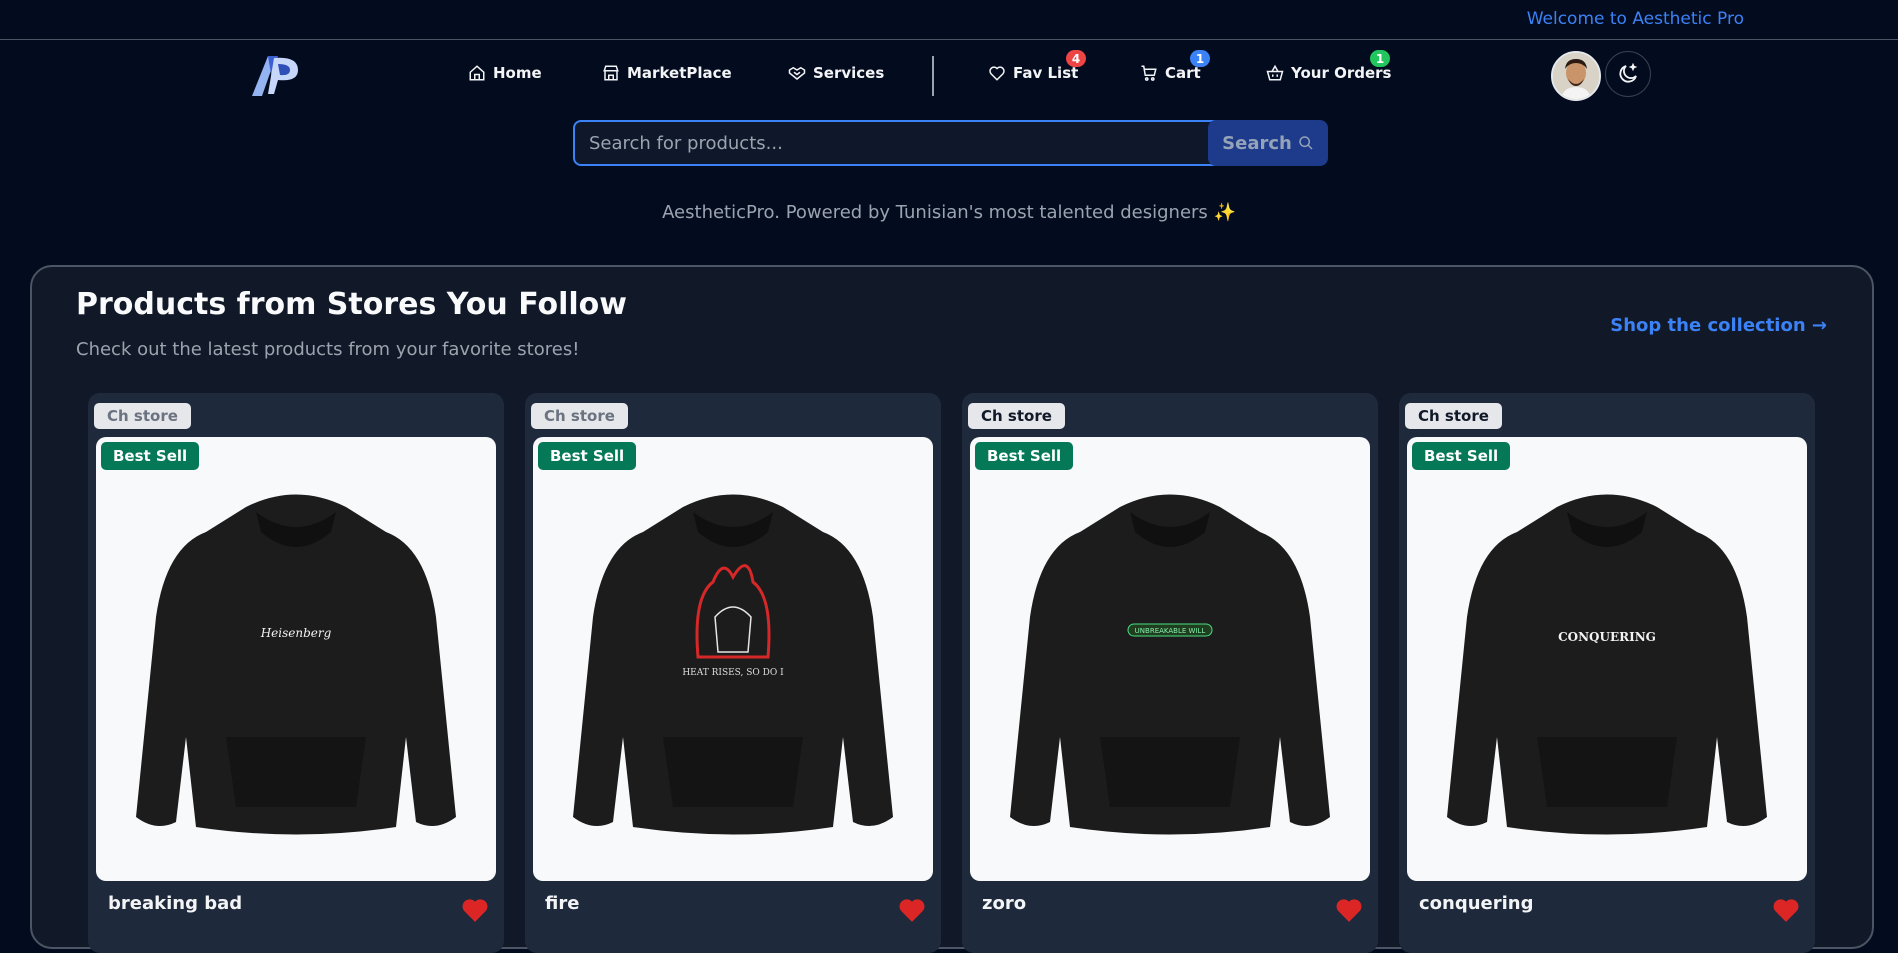  What do you see at coordinates (562, 903) in the screenshot?
I see `product-name: fire` at bounding box center [562, 903].